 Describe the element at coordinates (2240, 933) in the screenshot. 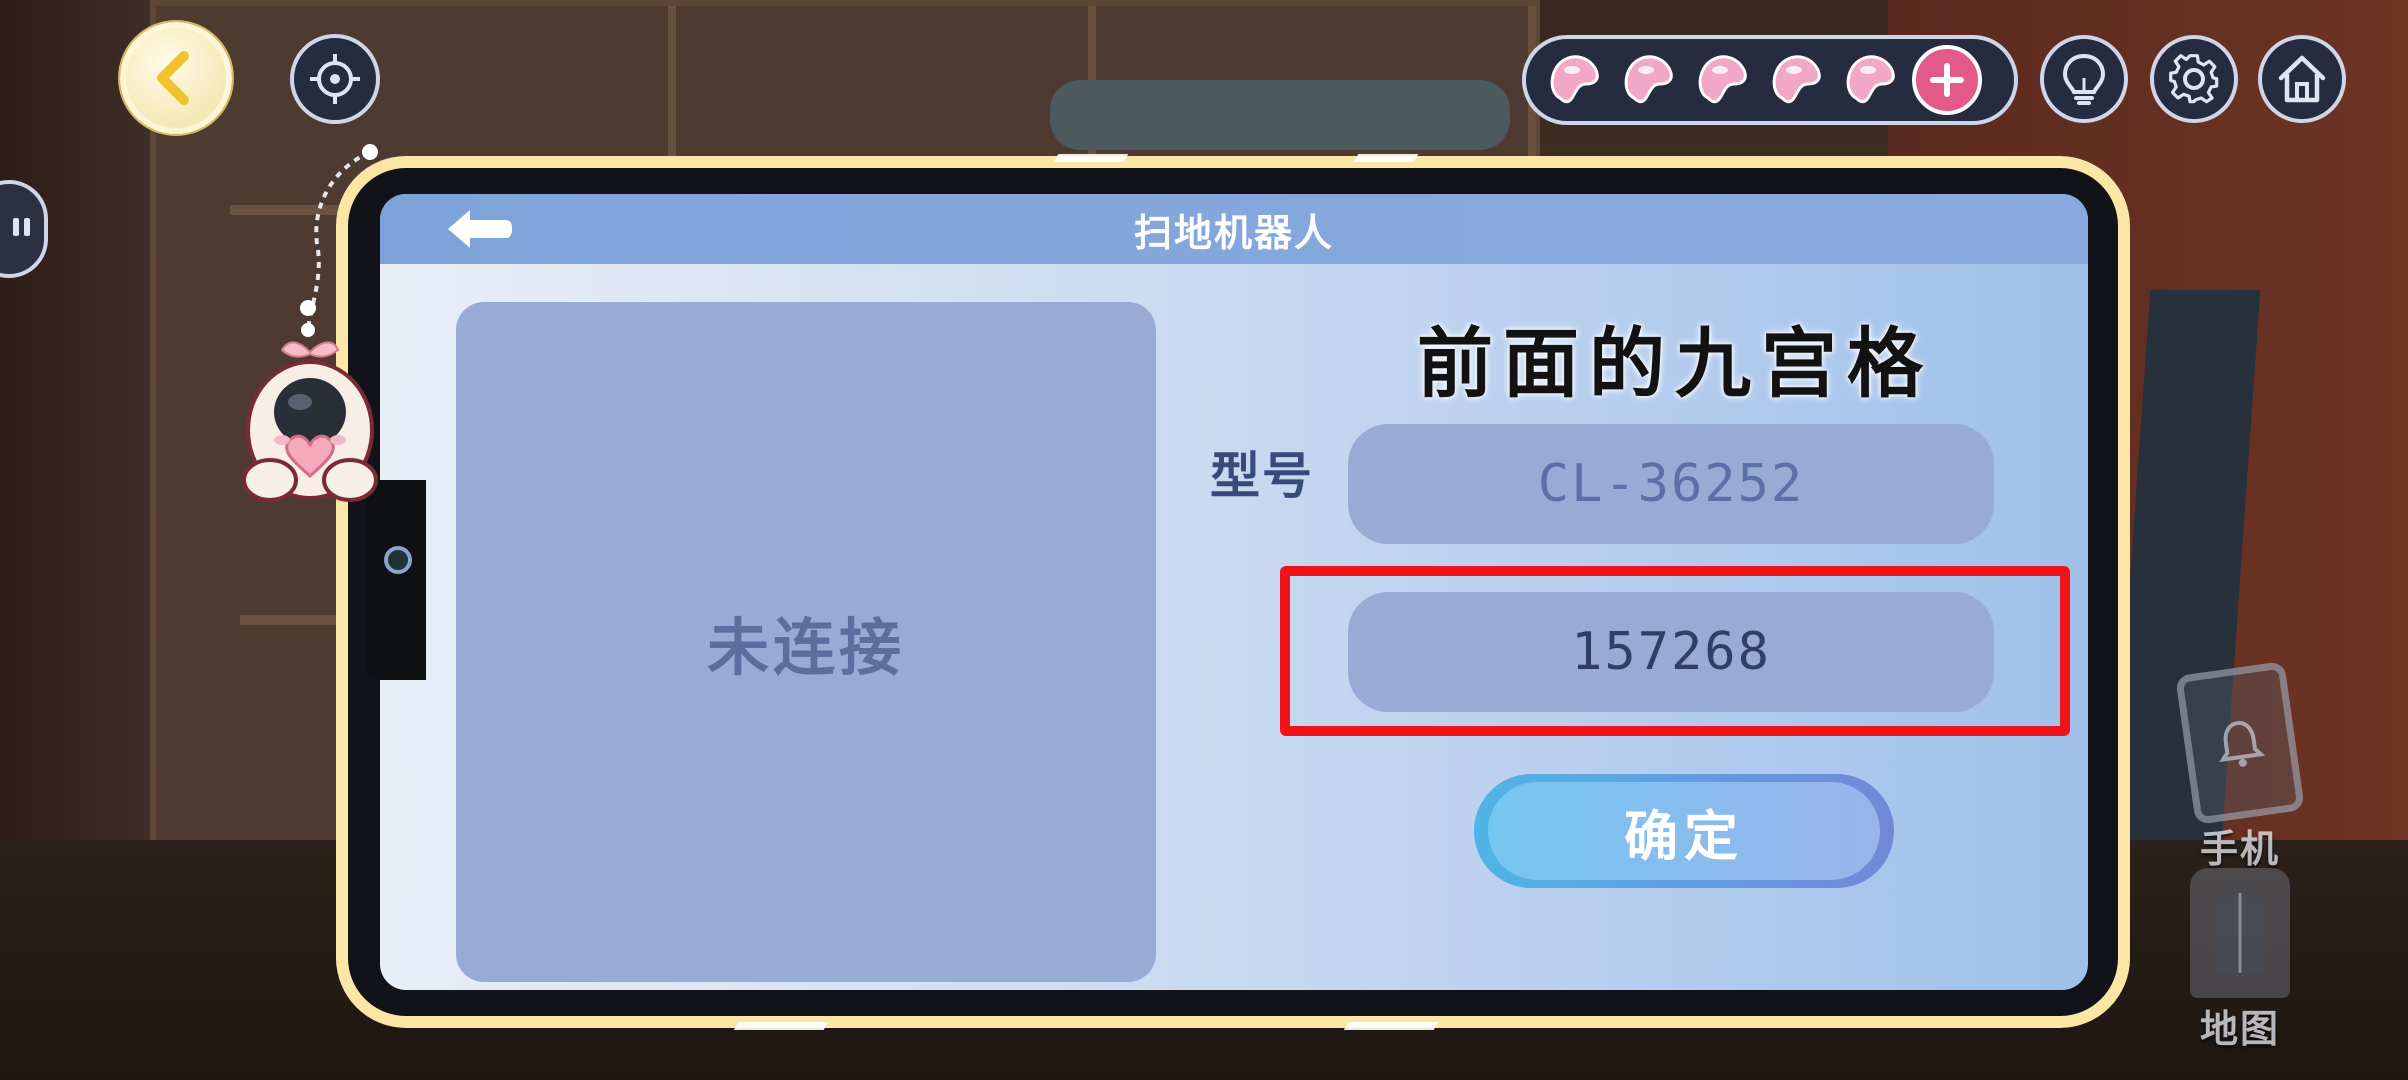

I see `map-icon` at that location.